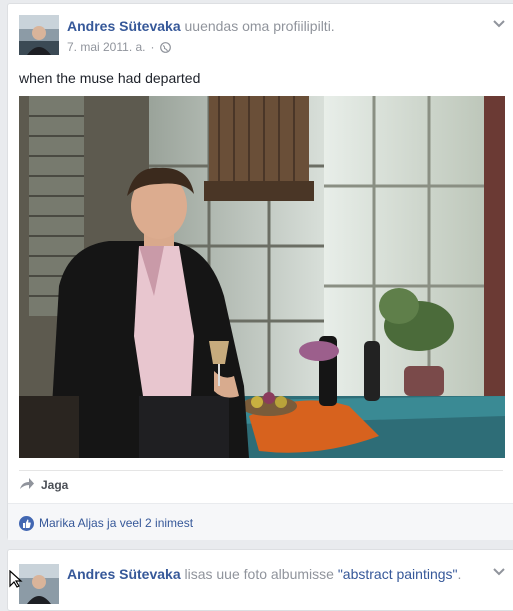 This screenshot has height=611, width=513. Describe the element at coordinates (106, 47) in the screenshot. I see `post-timestamp: 7. mai 2011. a.` at that location.